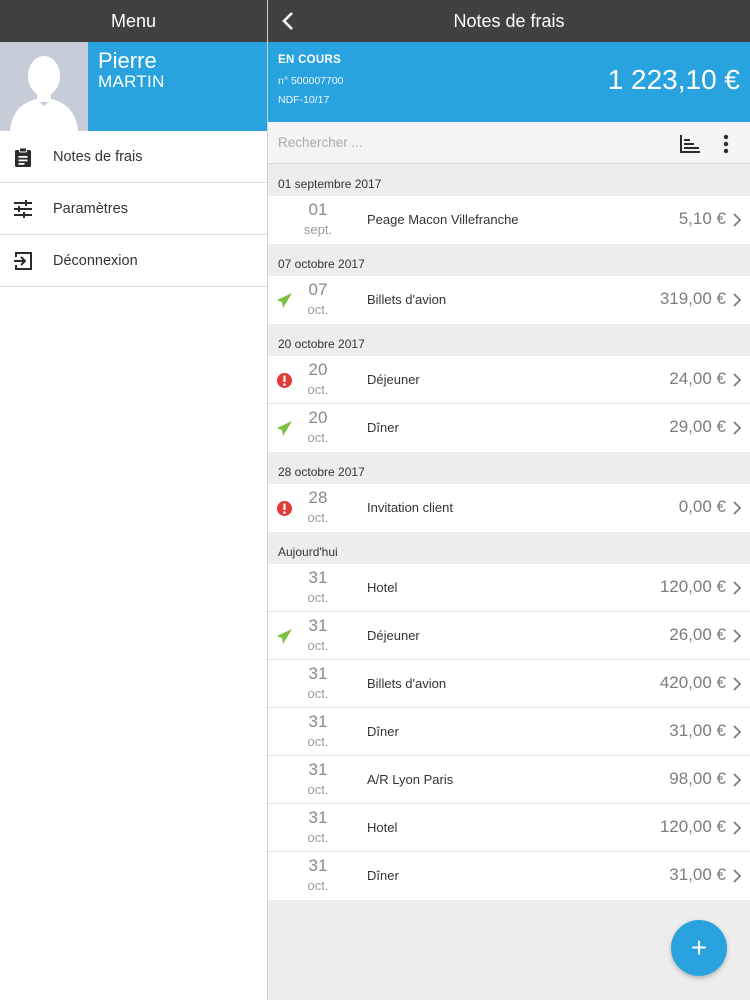  What do you see at coordinates (44, 86) in the screenshot?
I see `avatar` at bounding box center [44, 86].